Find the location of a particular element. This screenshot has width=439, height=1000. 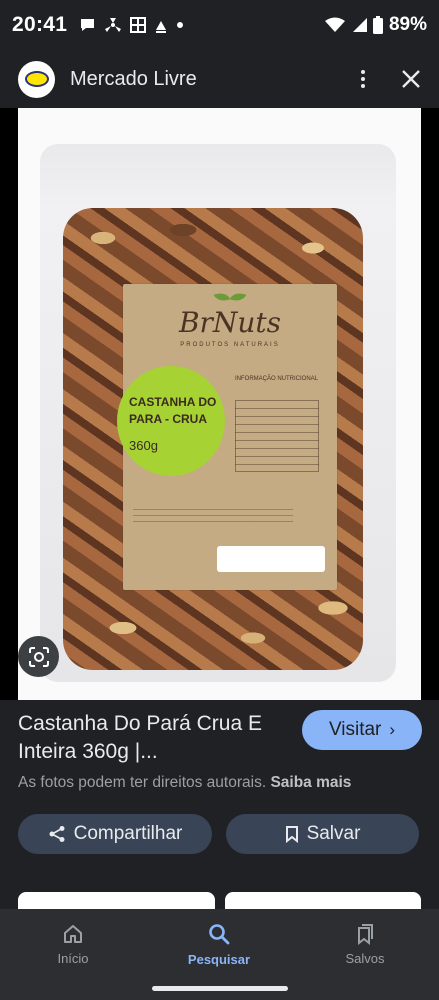

battery-icon is located at coordinates (377, 25).